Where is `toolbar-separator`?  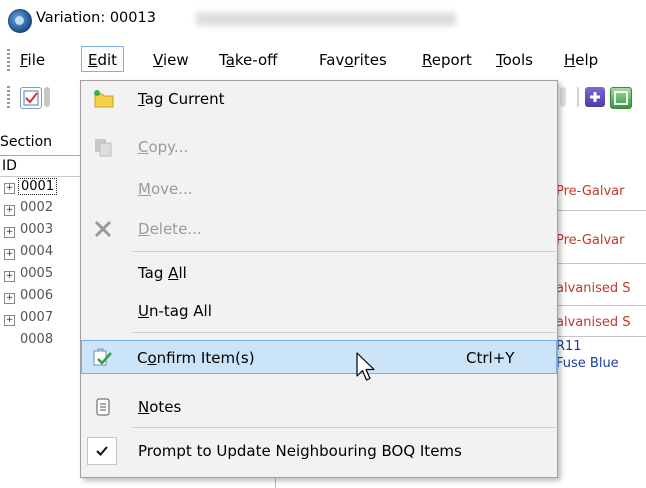
toolbar-separator is located at coordinates (578, 97).